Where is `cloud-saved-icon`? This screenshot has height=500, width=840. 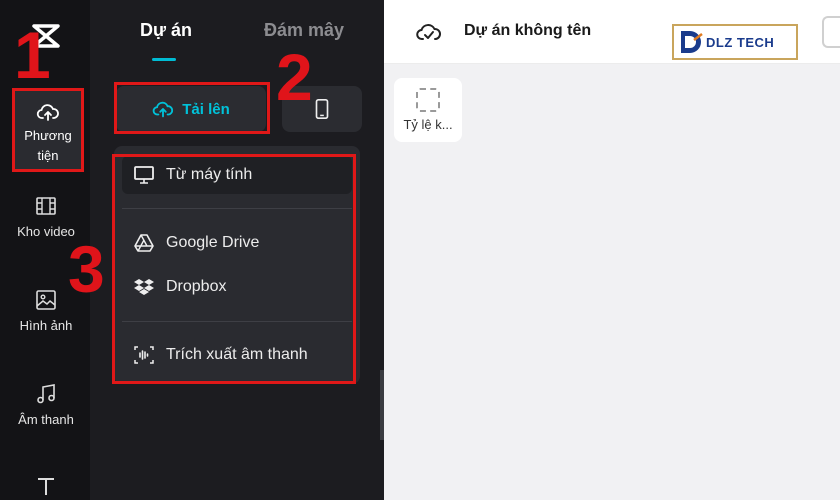
cloud-saved-icon is located at coordinates (429, 32).